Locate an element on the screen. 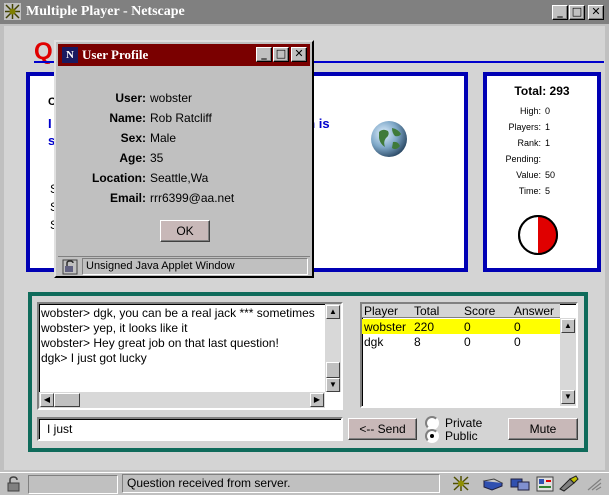  total-label: Total: is located at coordinates (530, 91).